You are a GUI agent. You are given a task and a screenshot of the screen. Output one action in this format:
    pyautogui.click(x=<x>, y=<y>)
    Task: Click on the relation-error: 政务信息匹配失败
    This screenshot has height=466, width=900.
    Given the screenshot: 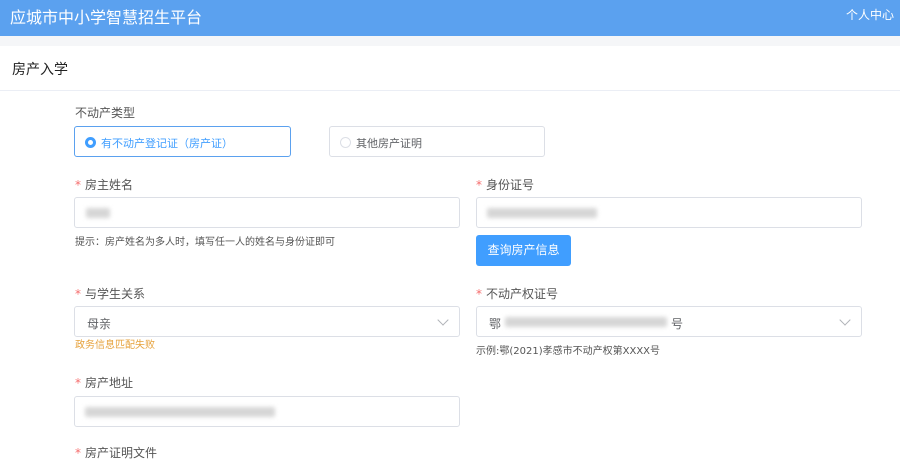 What is the action you would take?
    pyautogui.click(x=115, y=345)
    